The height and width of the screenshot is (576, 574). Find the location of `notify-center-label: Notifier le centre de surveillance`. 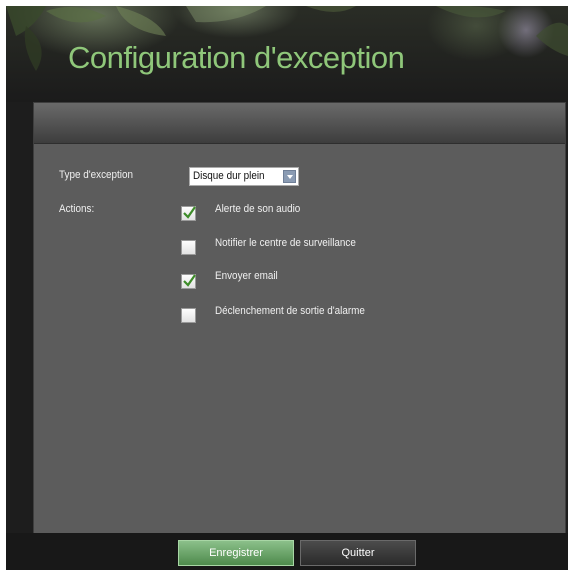

notify-center-label: Notifier le centre de surveillance is located at coordinates (285, 243).